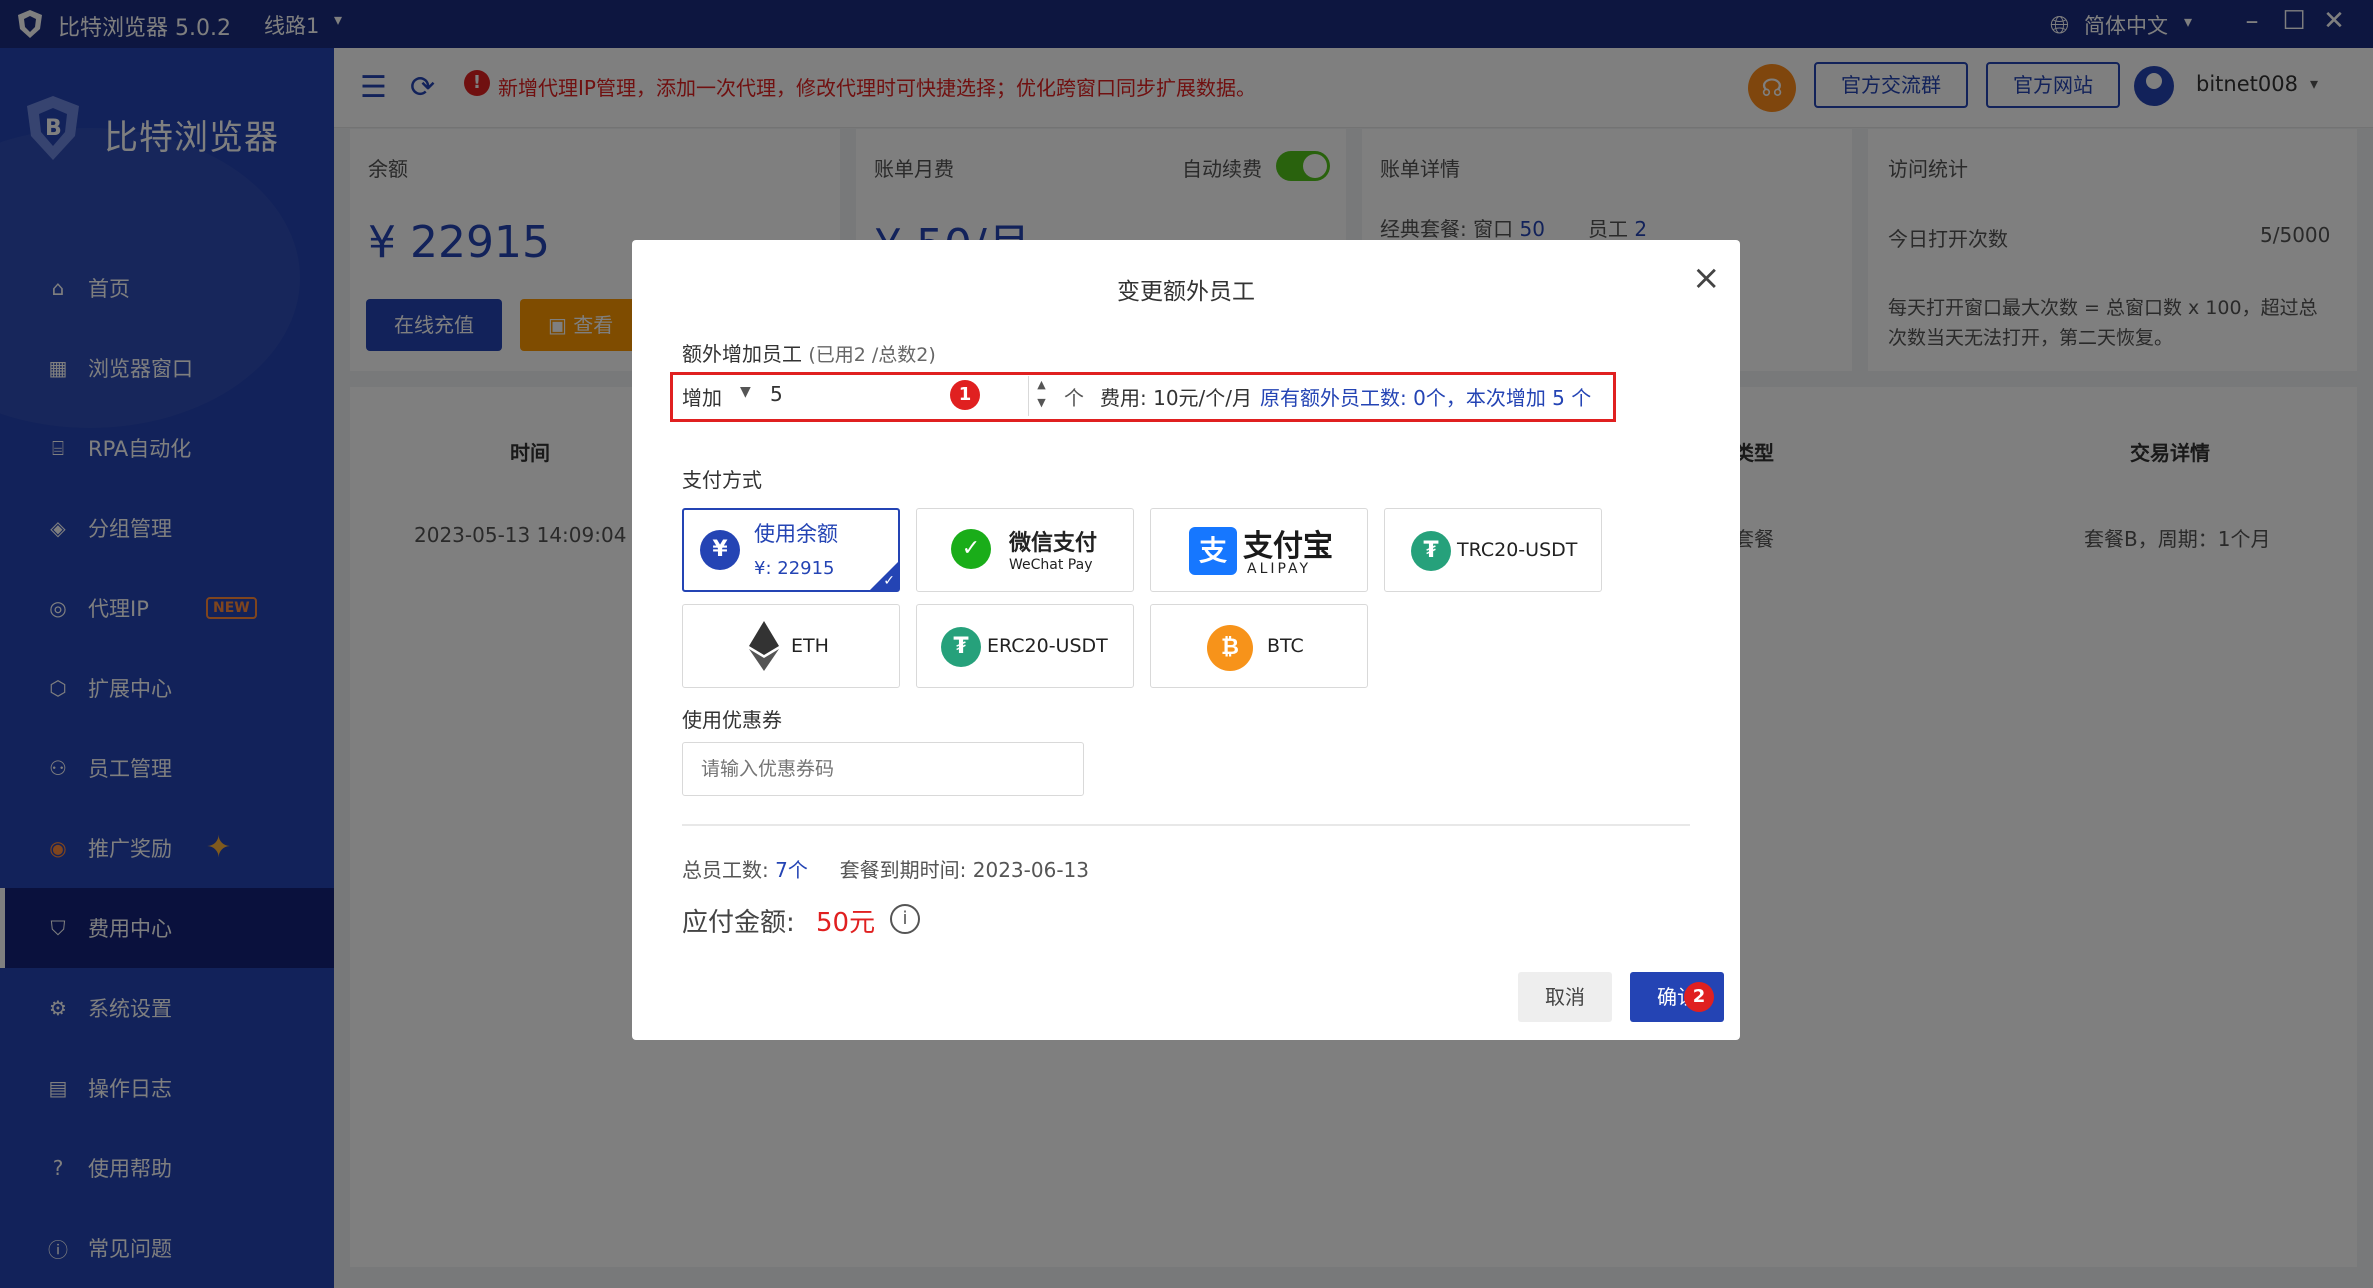 The width and height of the screenshot is (2373, 1288). I want to click on bitcoin-icon: ₿, so click(1230, 648).